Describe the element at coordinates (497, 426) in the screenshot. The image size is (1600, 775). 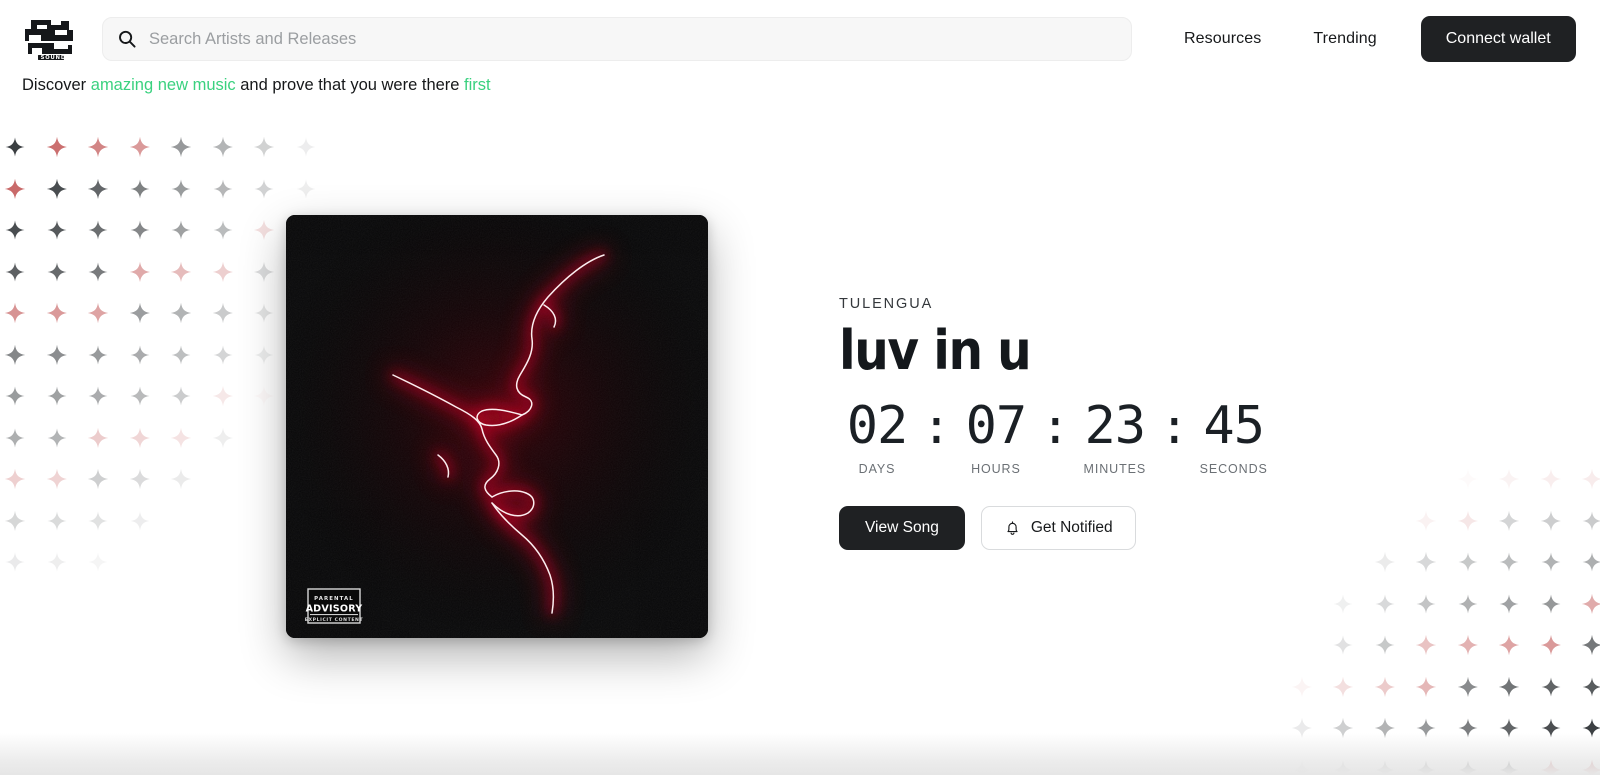
I see `album-artwork: PARENTAL ADVISORY EXPLICIT CONTENT` at that location.